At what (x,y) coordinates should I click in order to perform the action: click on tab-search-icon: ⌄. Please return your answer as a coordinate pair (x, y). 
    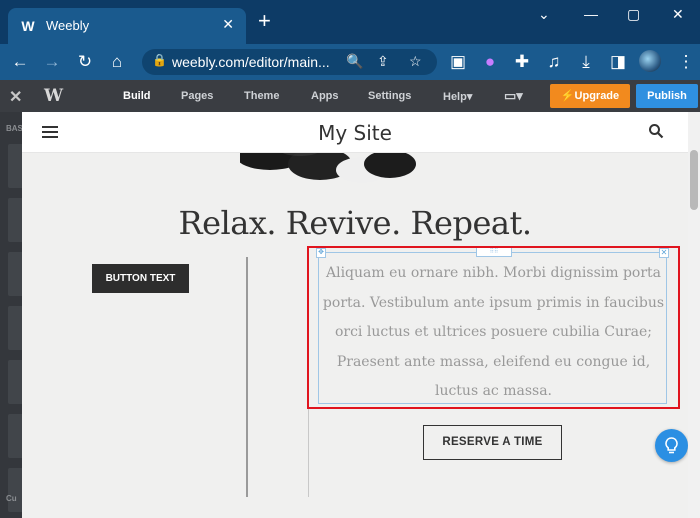
    Looking at the image, I should click on (544, 14).